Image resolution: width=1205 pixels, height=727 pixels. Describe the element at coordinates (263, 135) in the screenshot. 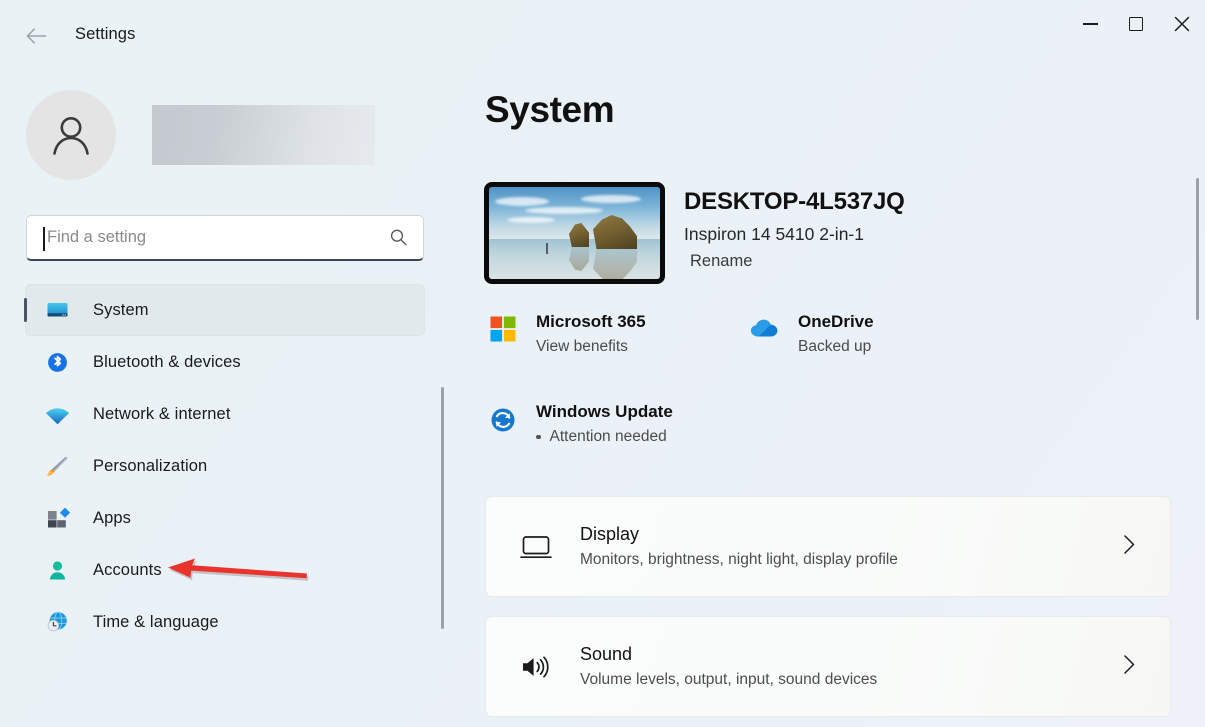

I see `account-name-redacted` at that location.